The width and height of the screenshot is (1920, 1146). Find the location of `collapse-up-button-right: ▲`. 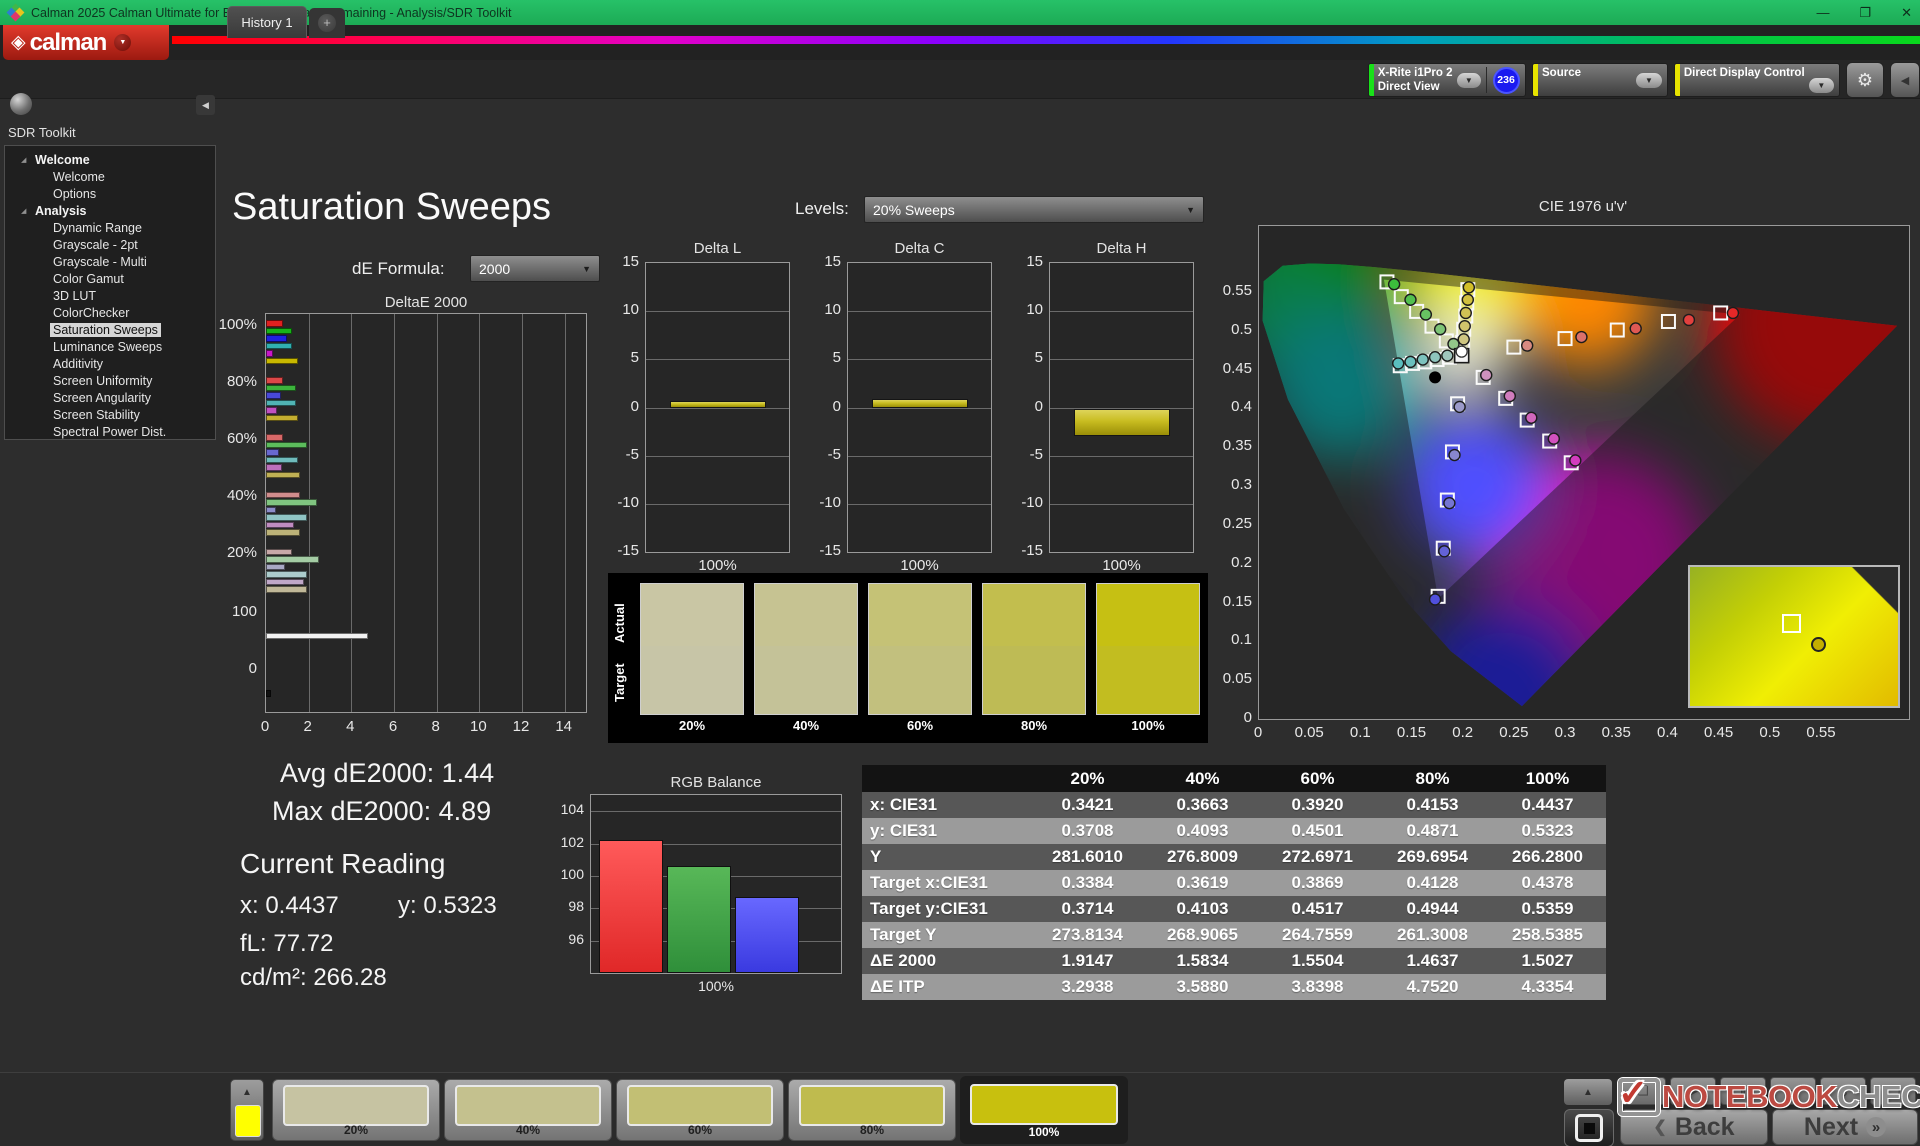

collapse-up-button-right: ▲ is located at coordinates (1588, 1092).